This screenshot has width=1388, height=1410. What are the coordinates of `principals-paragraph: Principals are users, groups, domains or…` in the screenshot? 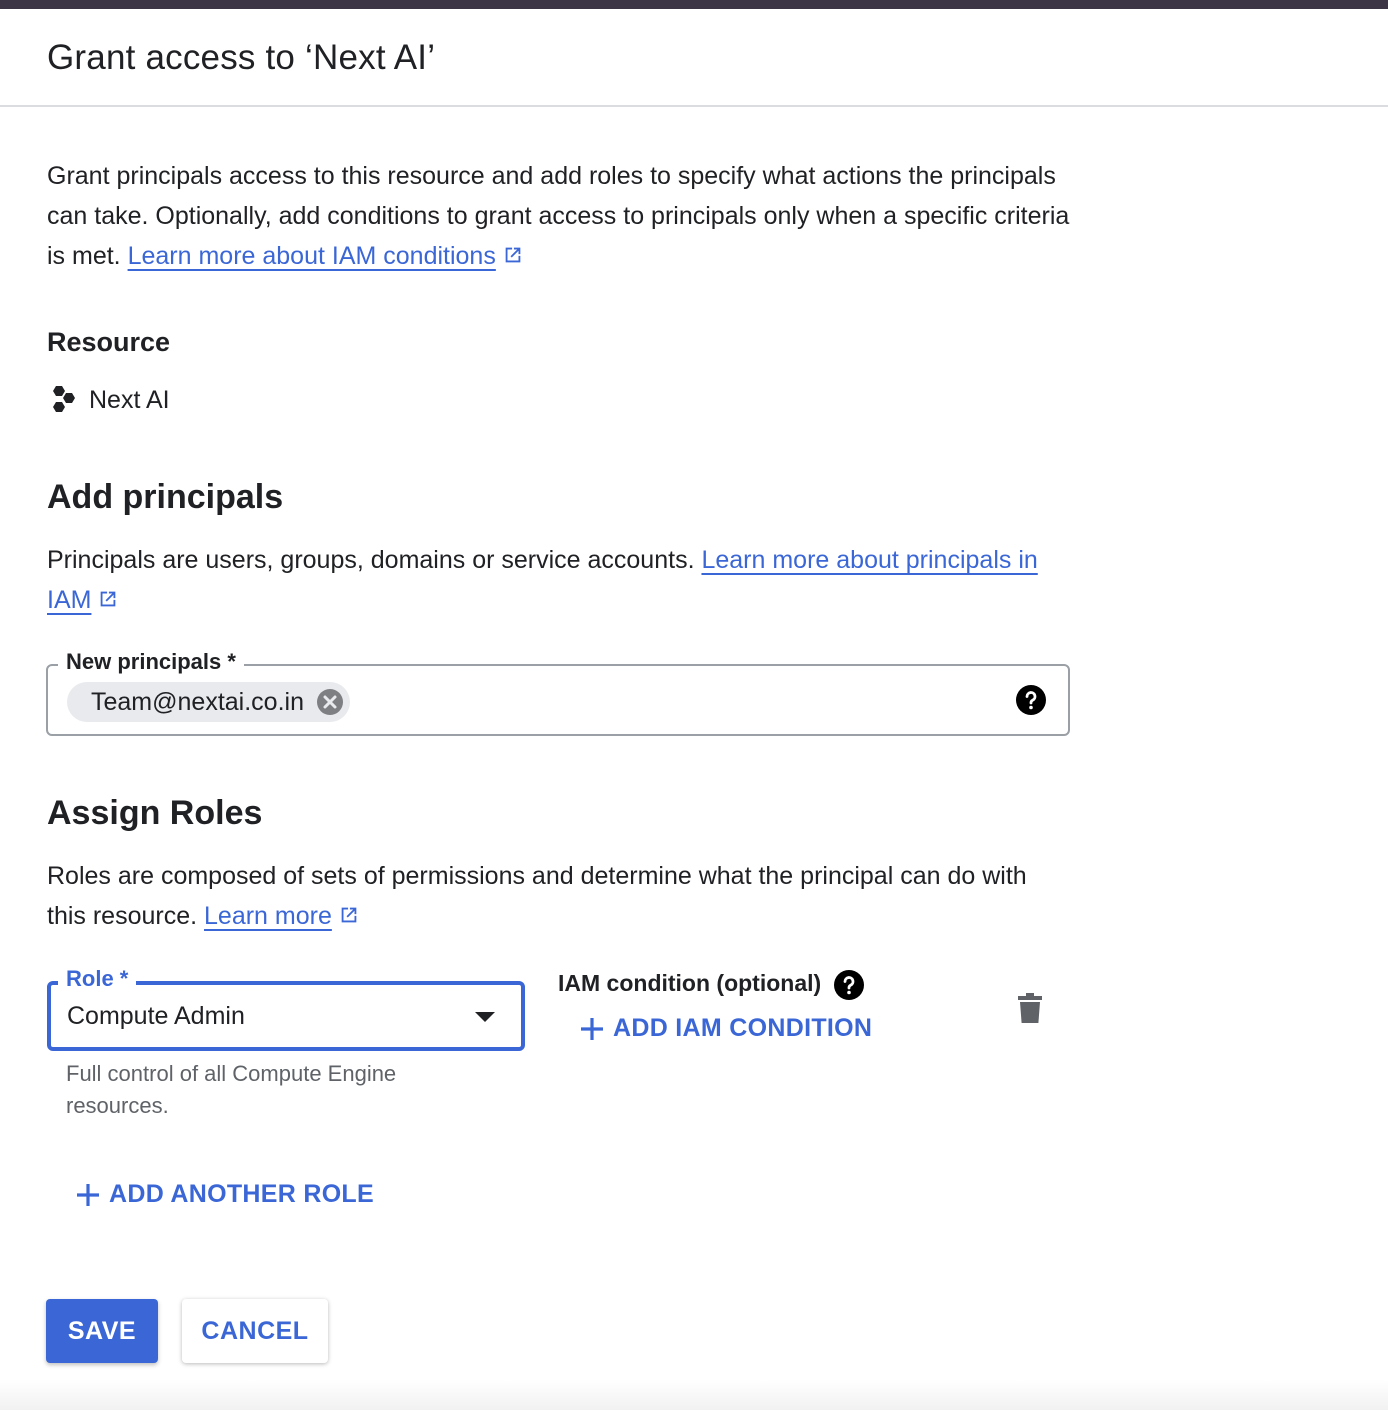 It's located at (562, 580).